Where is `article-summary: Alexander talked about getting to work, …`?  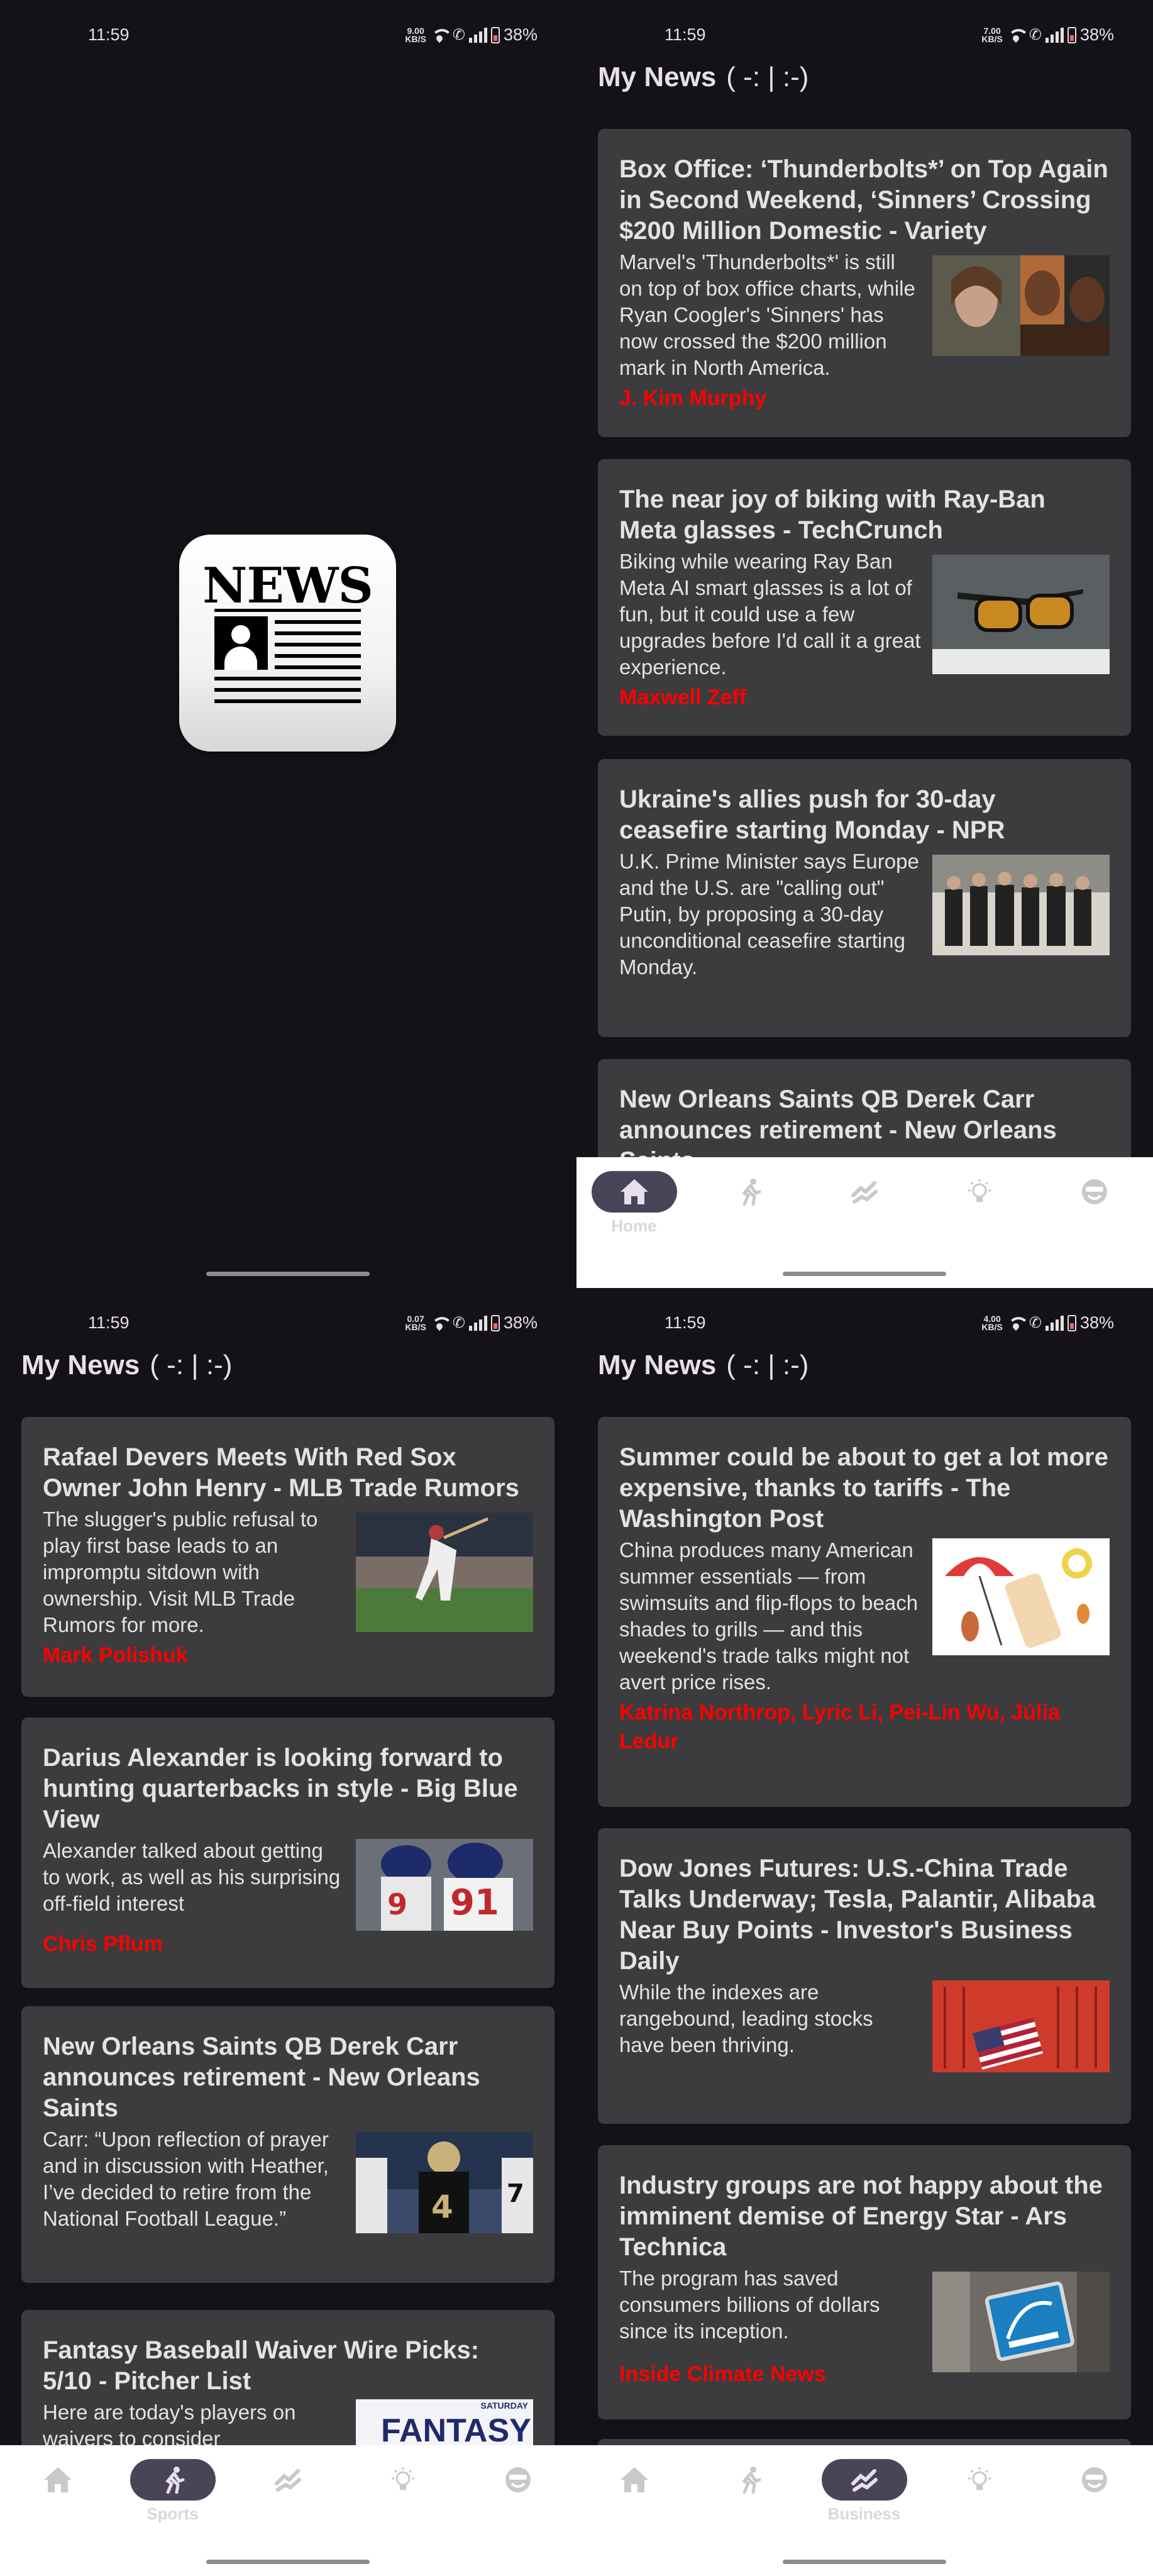
article-summary: Alexander talked about getting to work, … is located at coordinates (192, 1877).